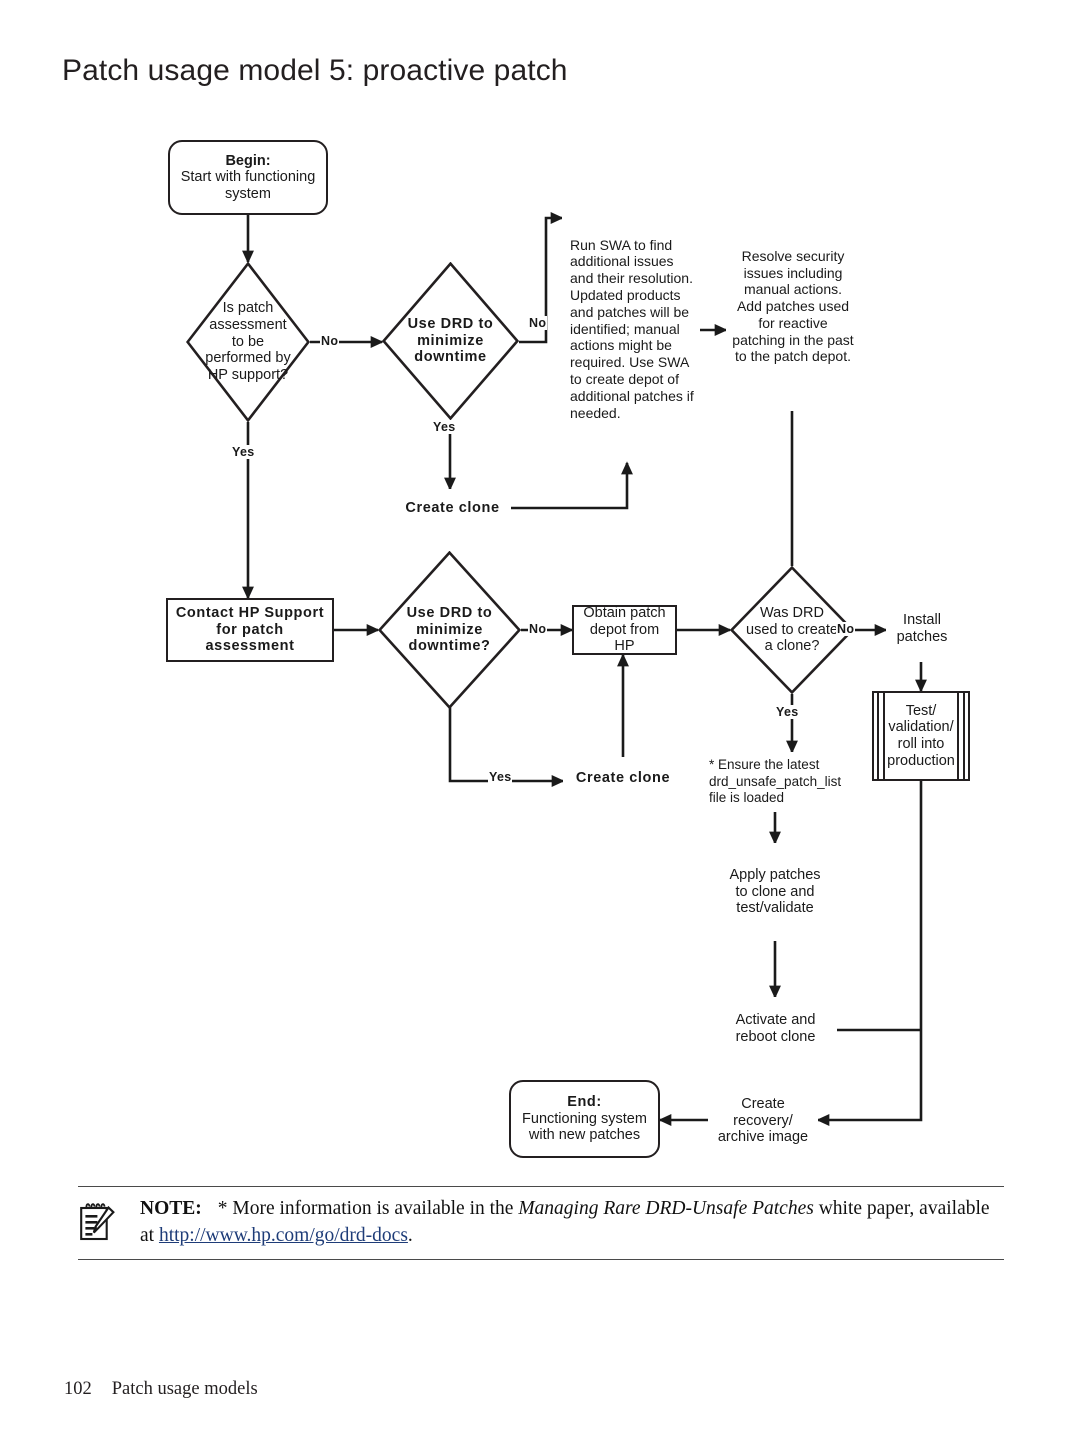 The image size is (1080, 1438). What do you see at coordinates (666, 1208) in the screenshot?
I see `note-italic-title: Managing Rare DRD-Unsafe Patches` at bounding box center [666, 1208].